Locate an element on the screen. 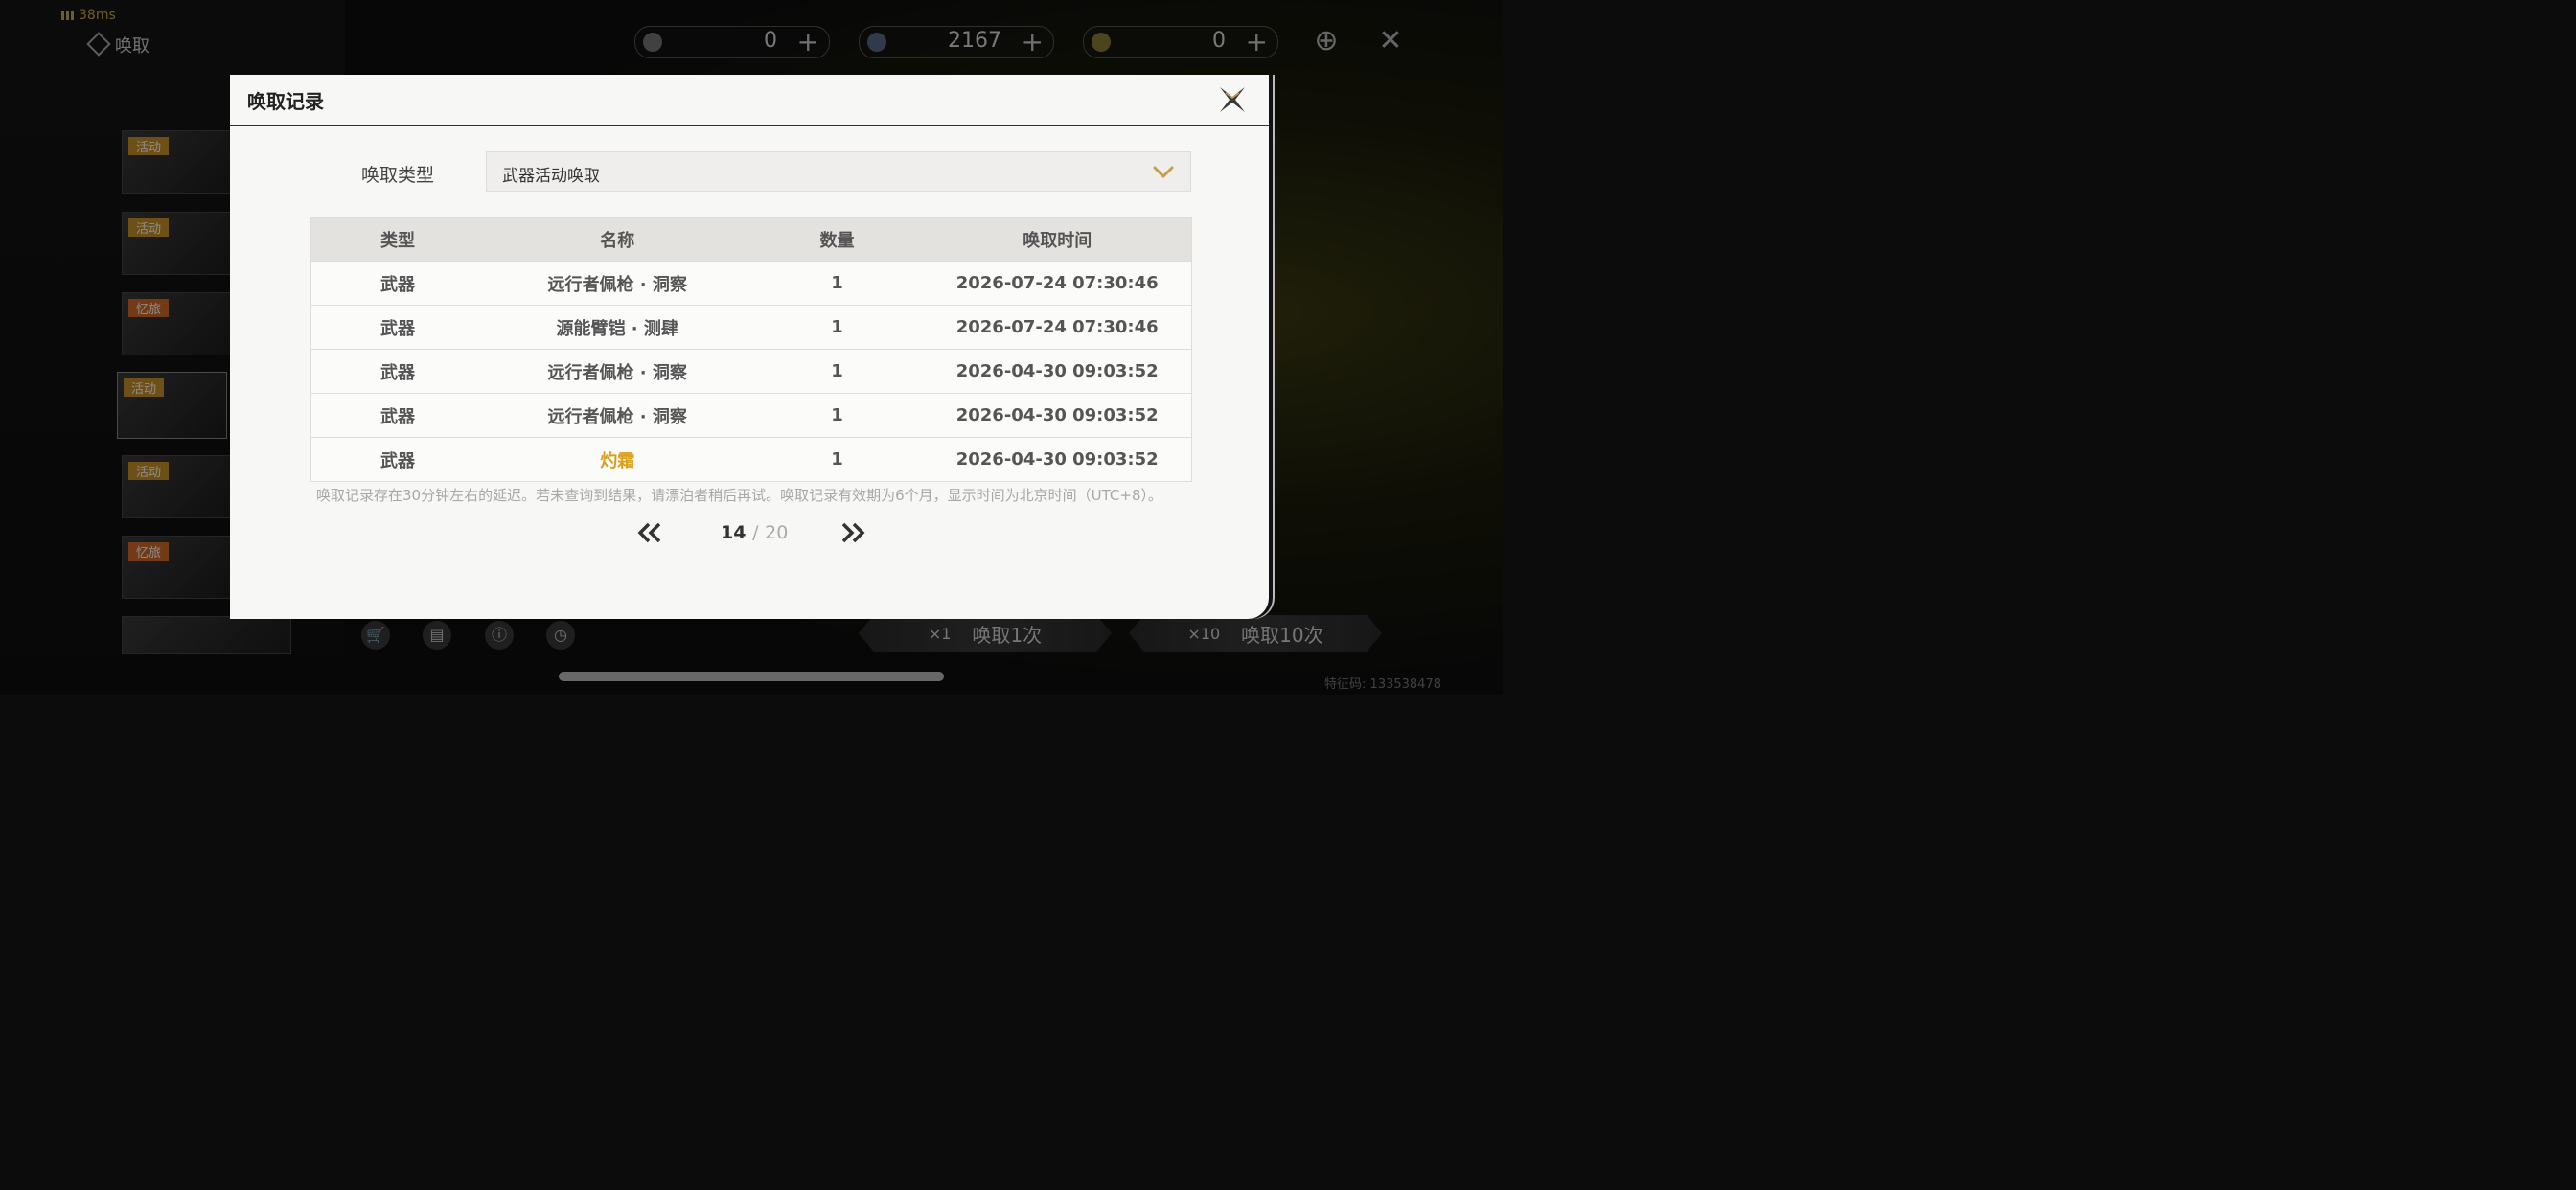 The height and width of the screenshot is (1190, 2576). convene-type-dropdown: 武器活动唤取 is located at coordinates (838, 171).